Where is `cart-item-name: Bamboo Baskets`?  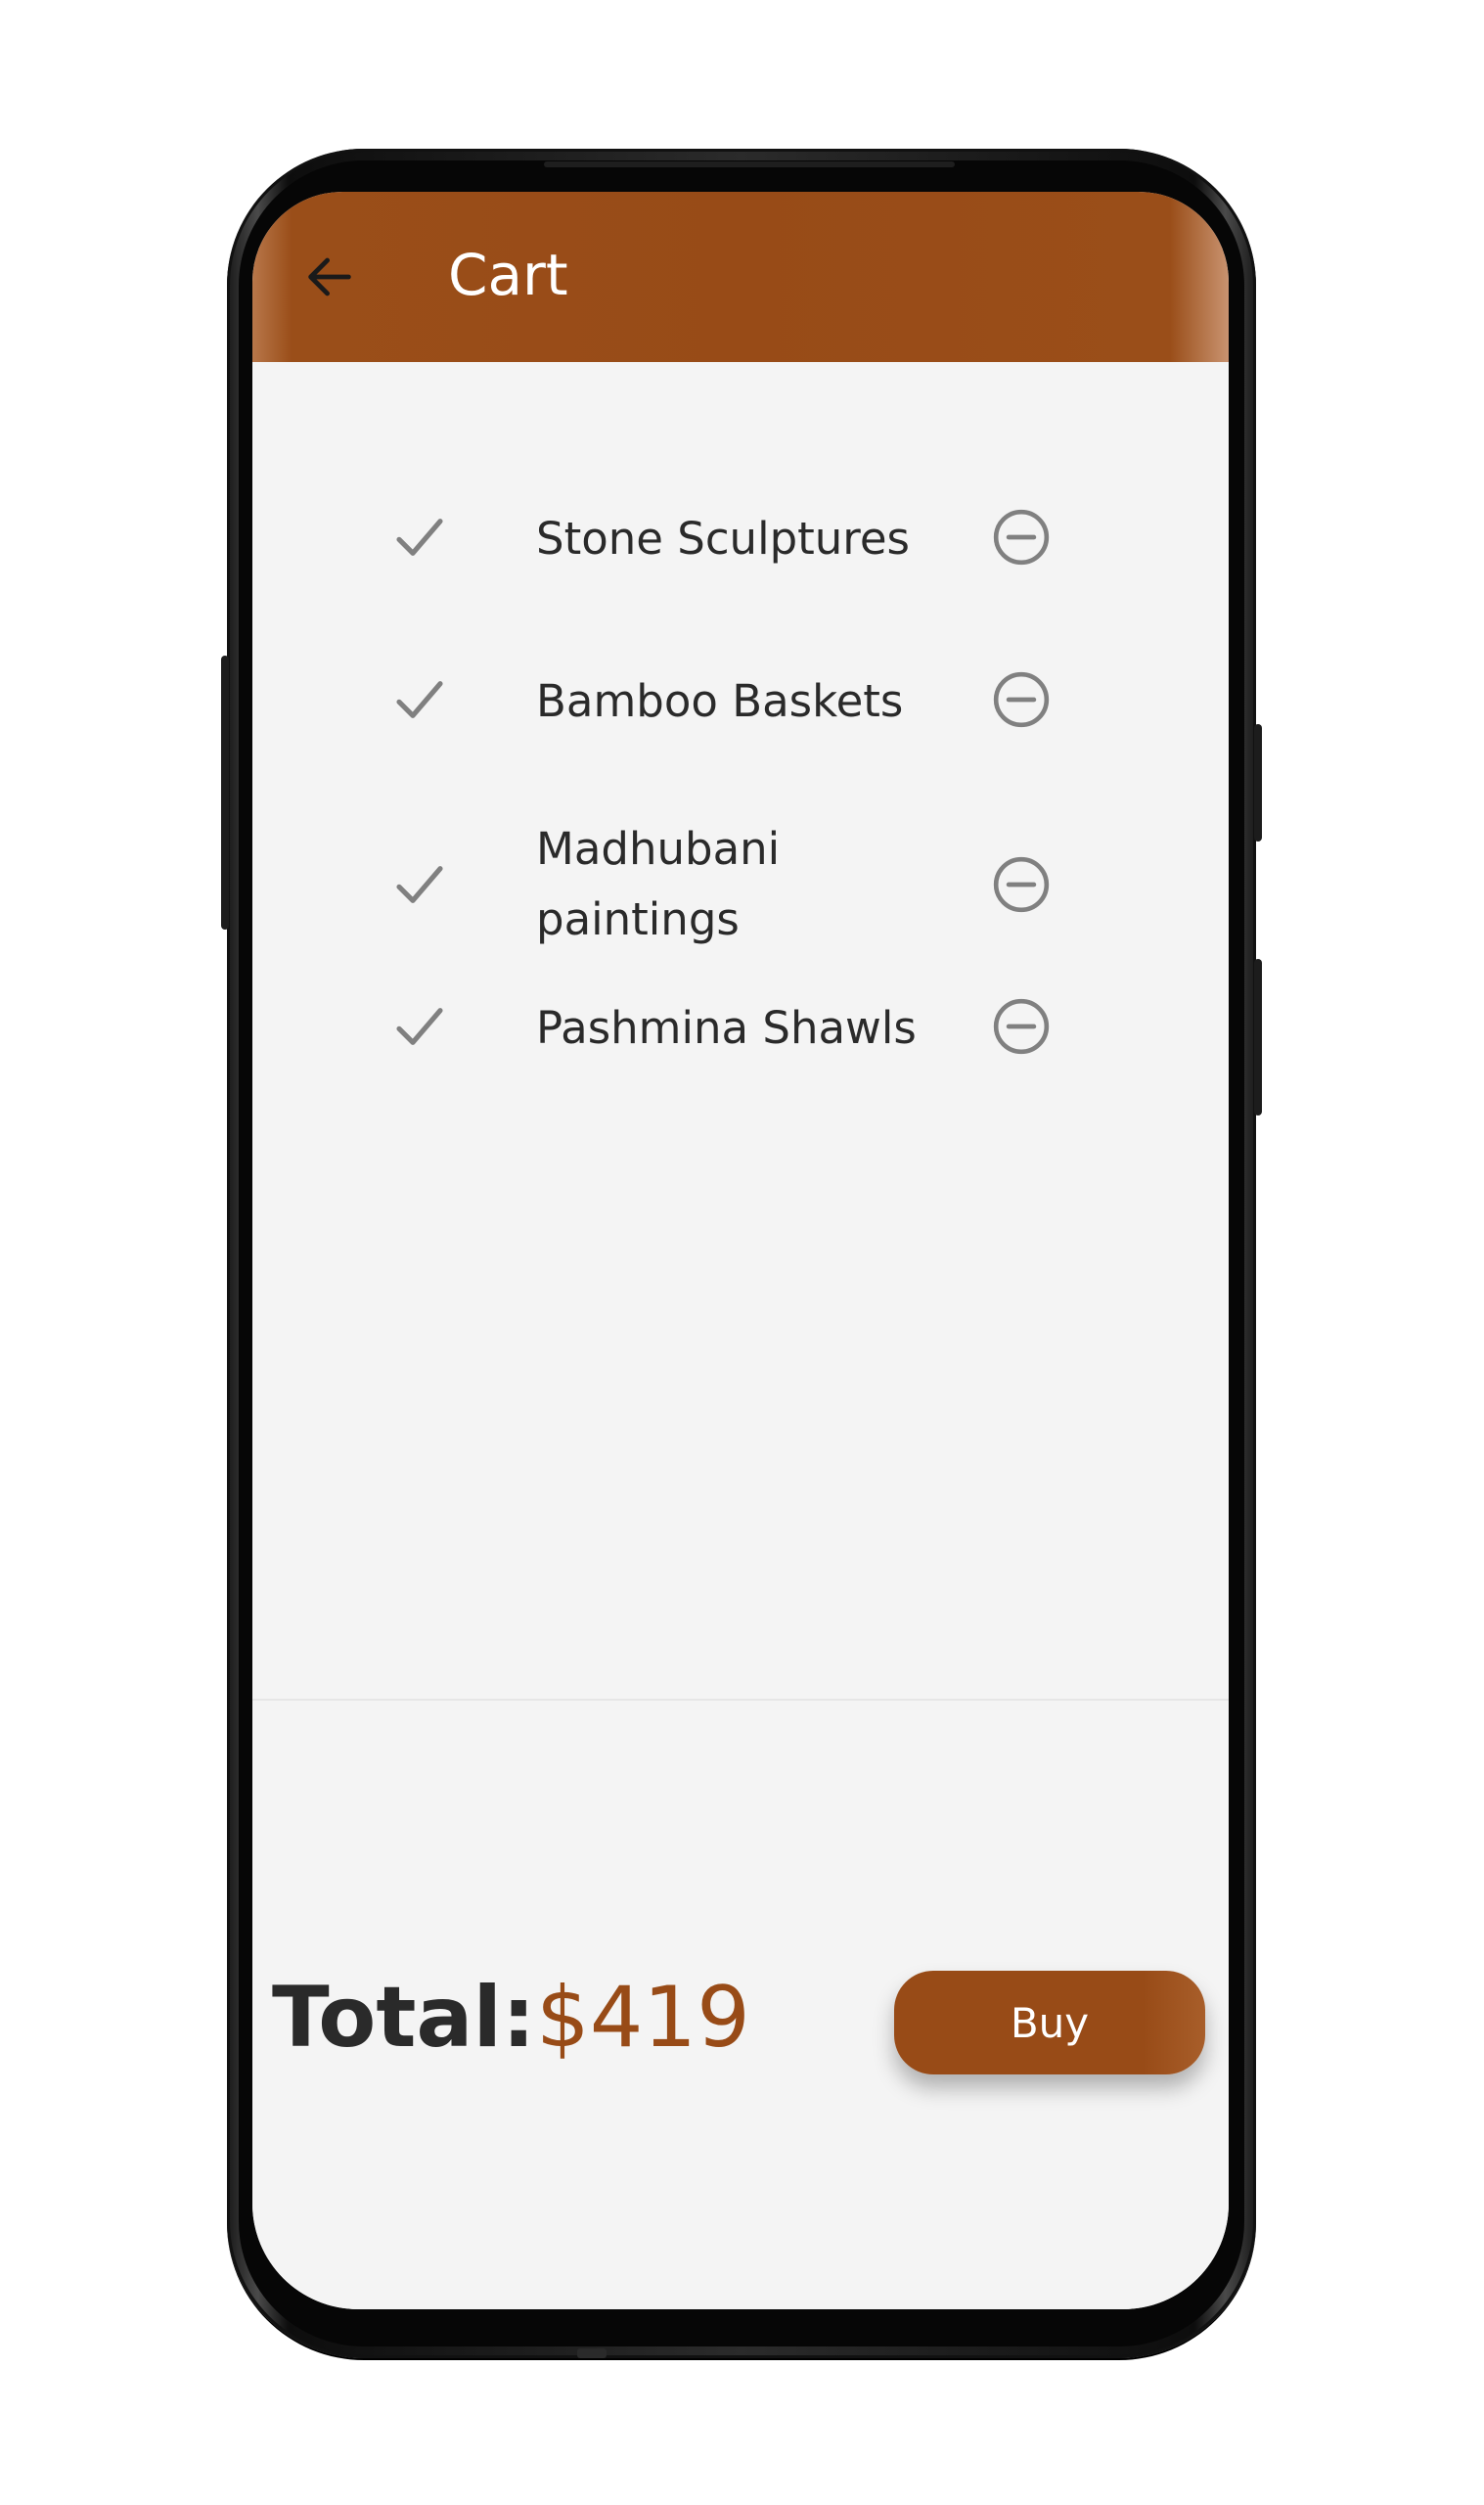 cart-item-name: Bamboo Baskets is located at coordinates (720, 701).